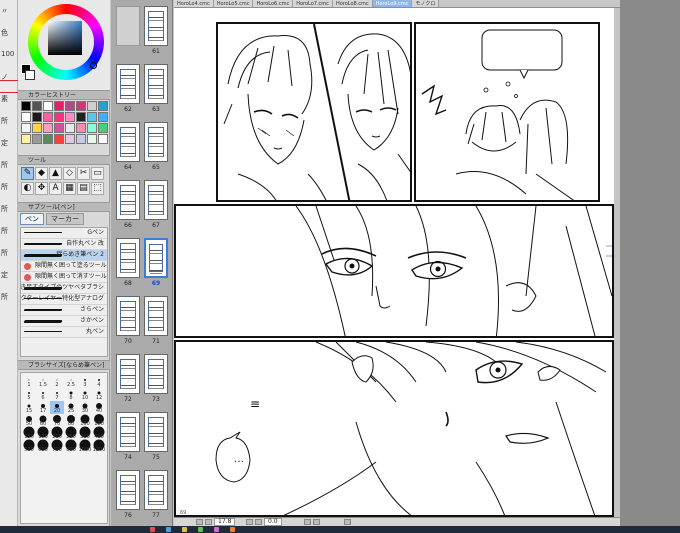 The image size is (680, 533). What do you see at coordinates (57, 381) in the screenshot?
I see `brush-size-option: 2` at bounding box center [57, 381].